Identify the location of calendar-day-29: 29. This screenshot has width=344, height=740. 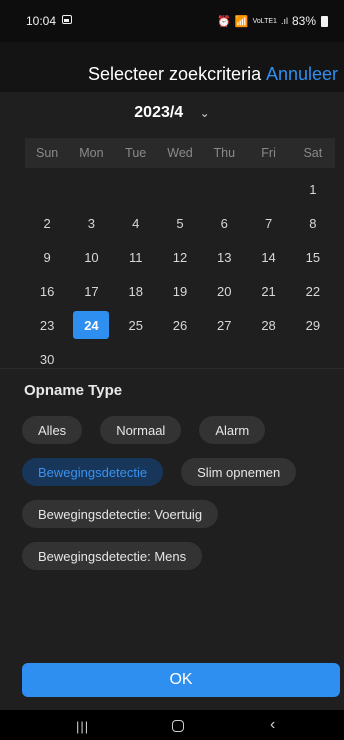
(313, 325).